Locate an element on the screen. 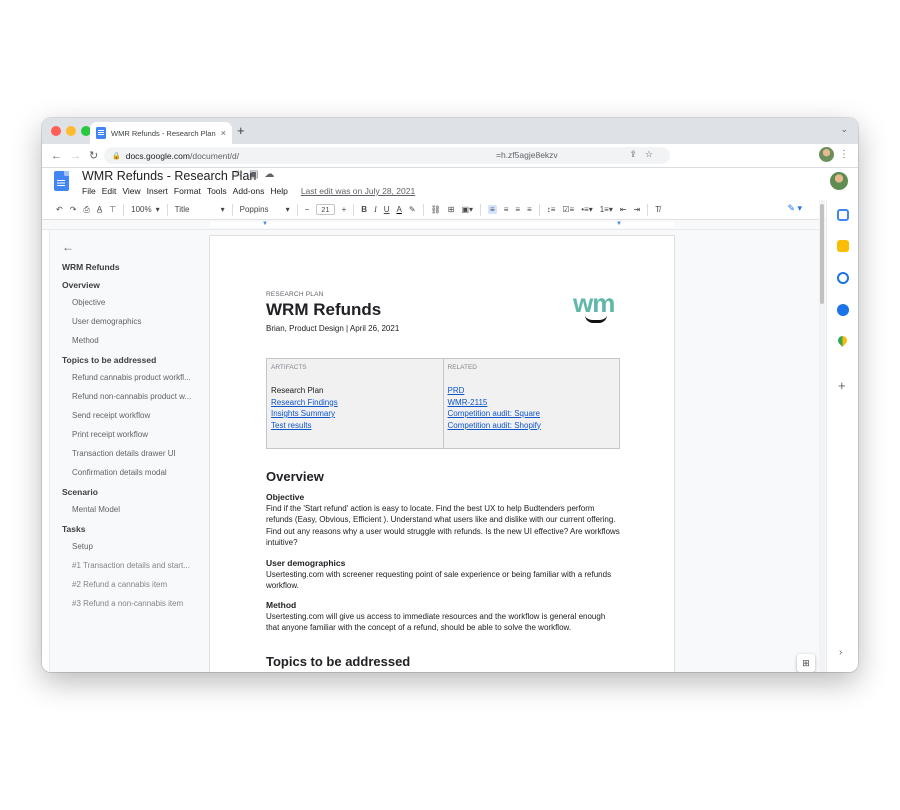 This screenshot has width=900, height=810. font-size-input: 21 is located at coordinates (325, 209).